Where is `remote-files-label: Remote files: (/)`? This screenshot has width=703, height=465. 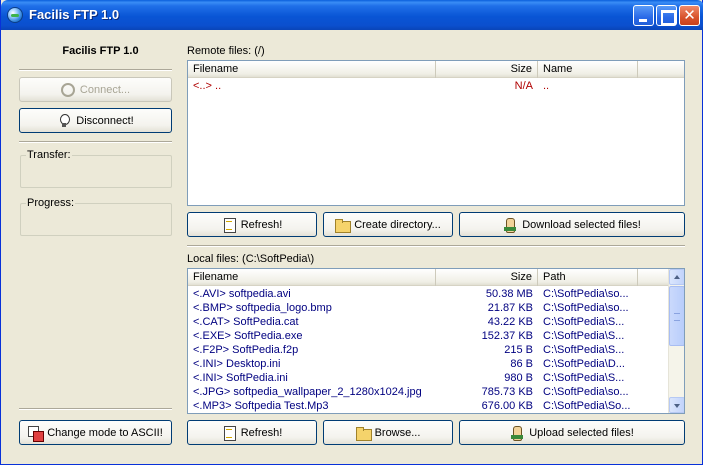
remote-files-label: Remote files: (/) is located at coordinates (226, 51).